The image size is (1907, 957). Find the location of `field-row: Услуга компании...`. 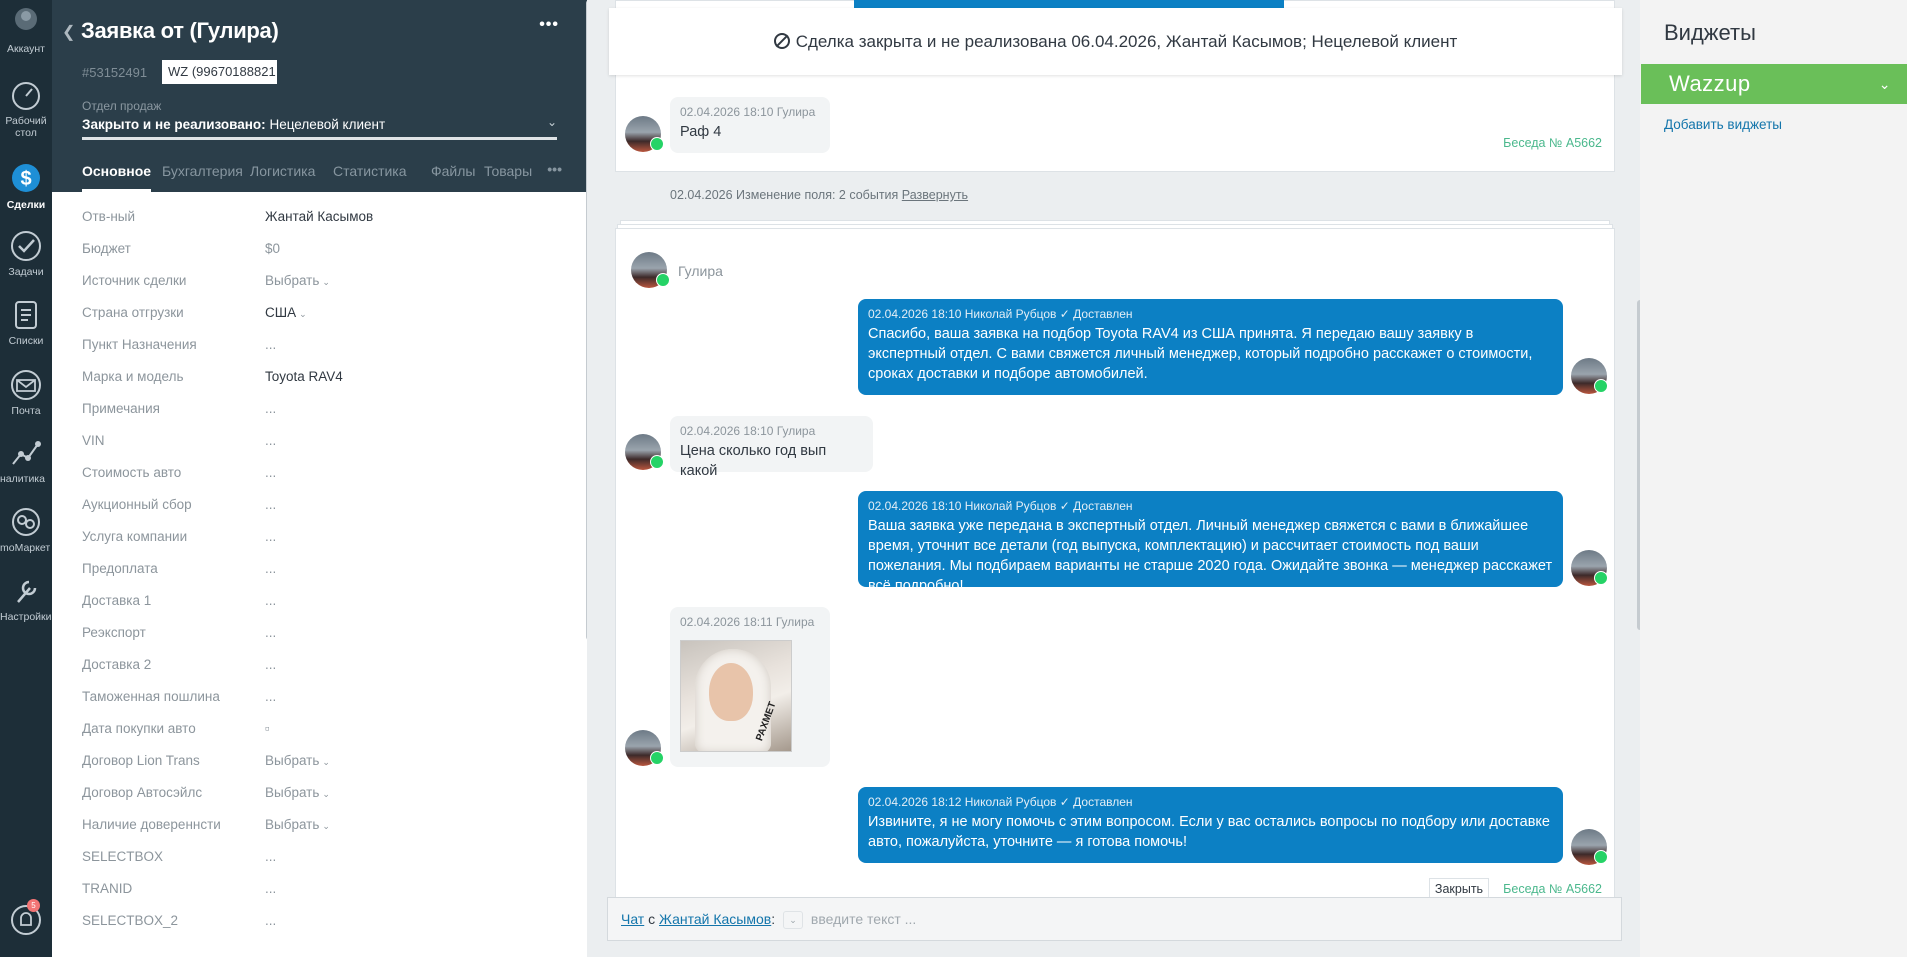

field-row: Услуга компании... is located at coordinates (322, 540).